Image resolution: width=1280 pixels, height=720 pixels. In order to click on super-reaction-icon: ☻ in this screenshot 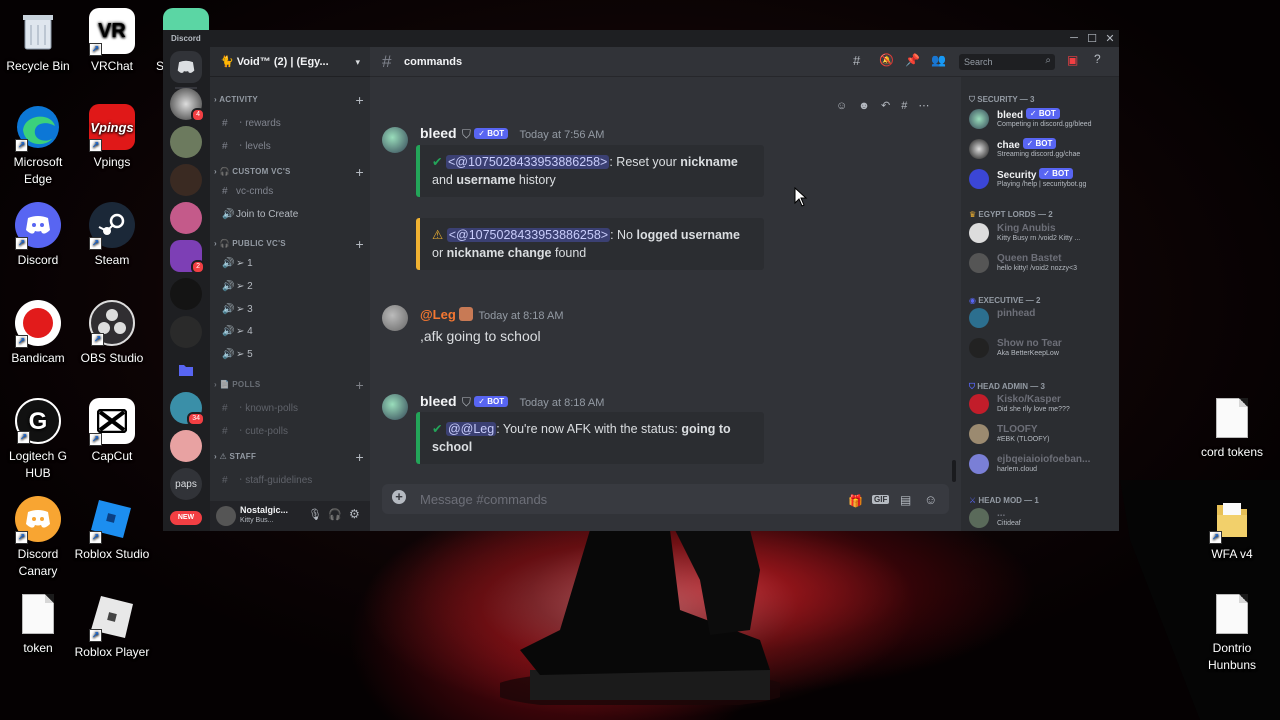, I will do `click(864, 106)`.